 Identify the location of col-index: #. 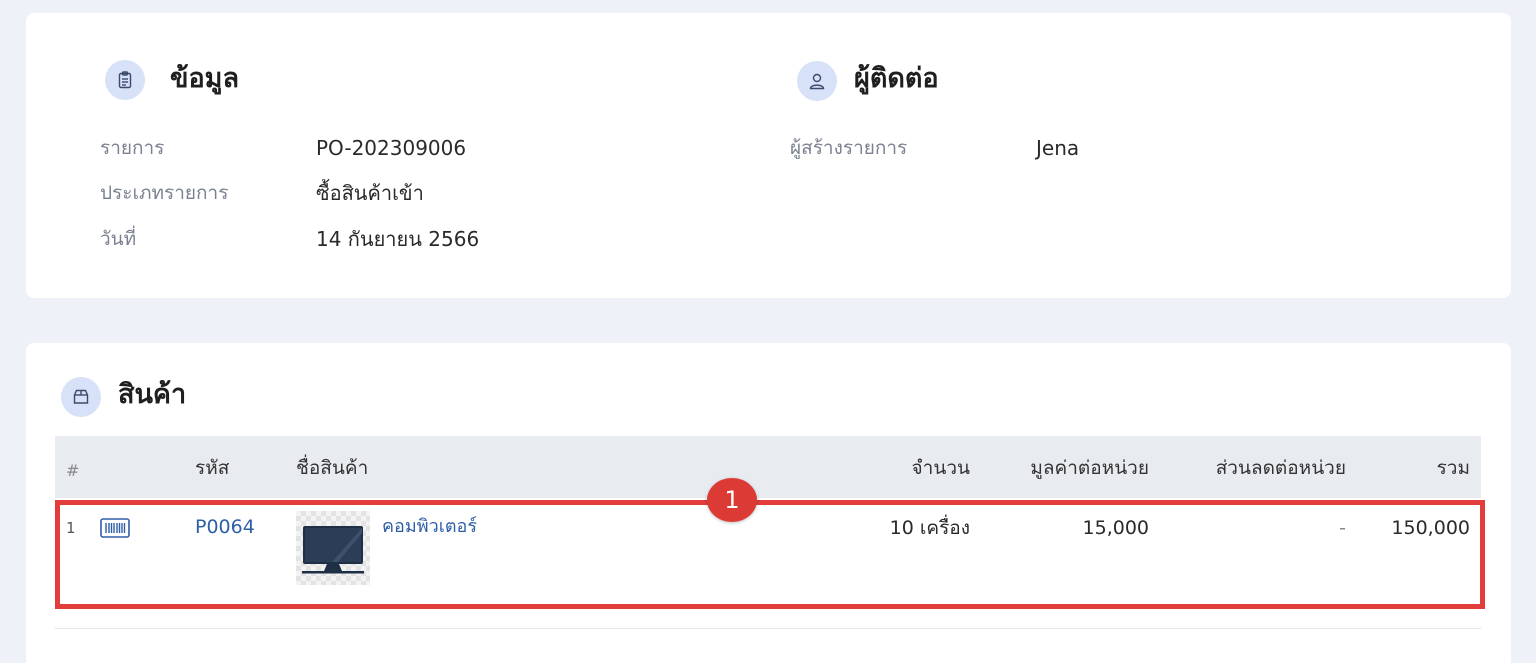
(73, 470).